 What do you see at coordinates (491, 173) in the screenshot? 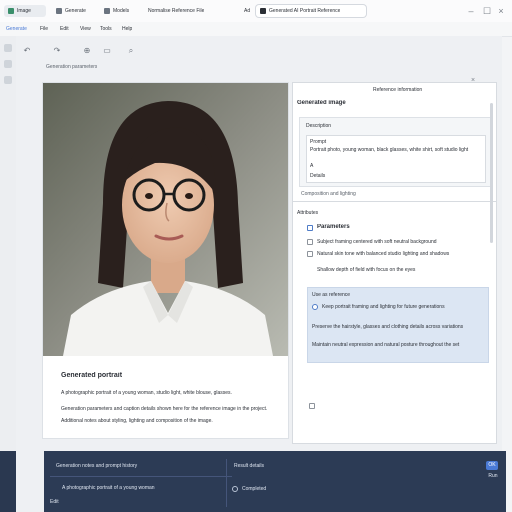
I see `panel-scrollbar` at bounding box center [491, 173].